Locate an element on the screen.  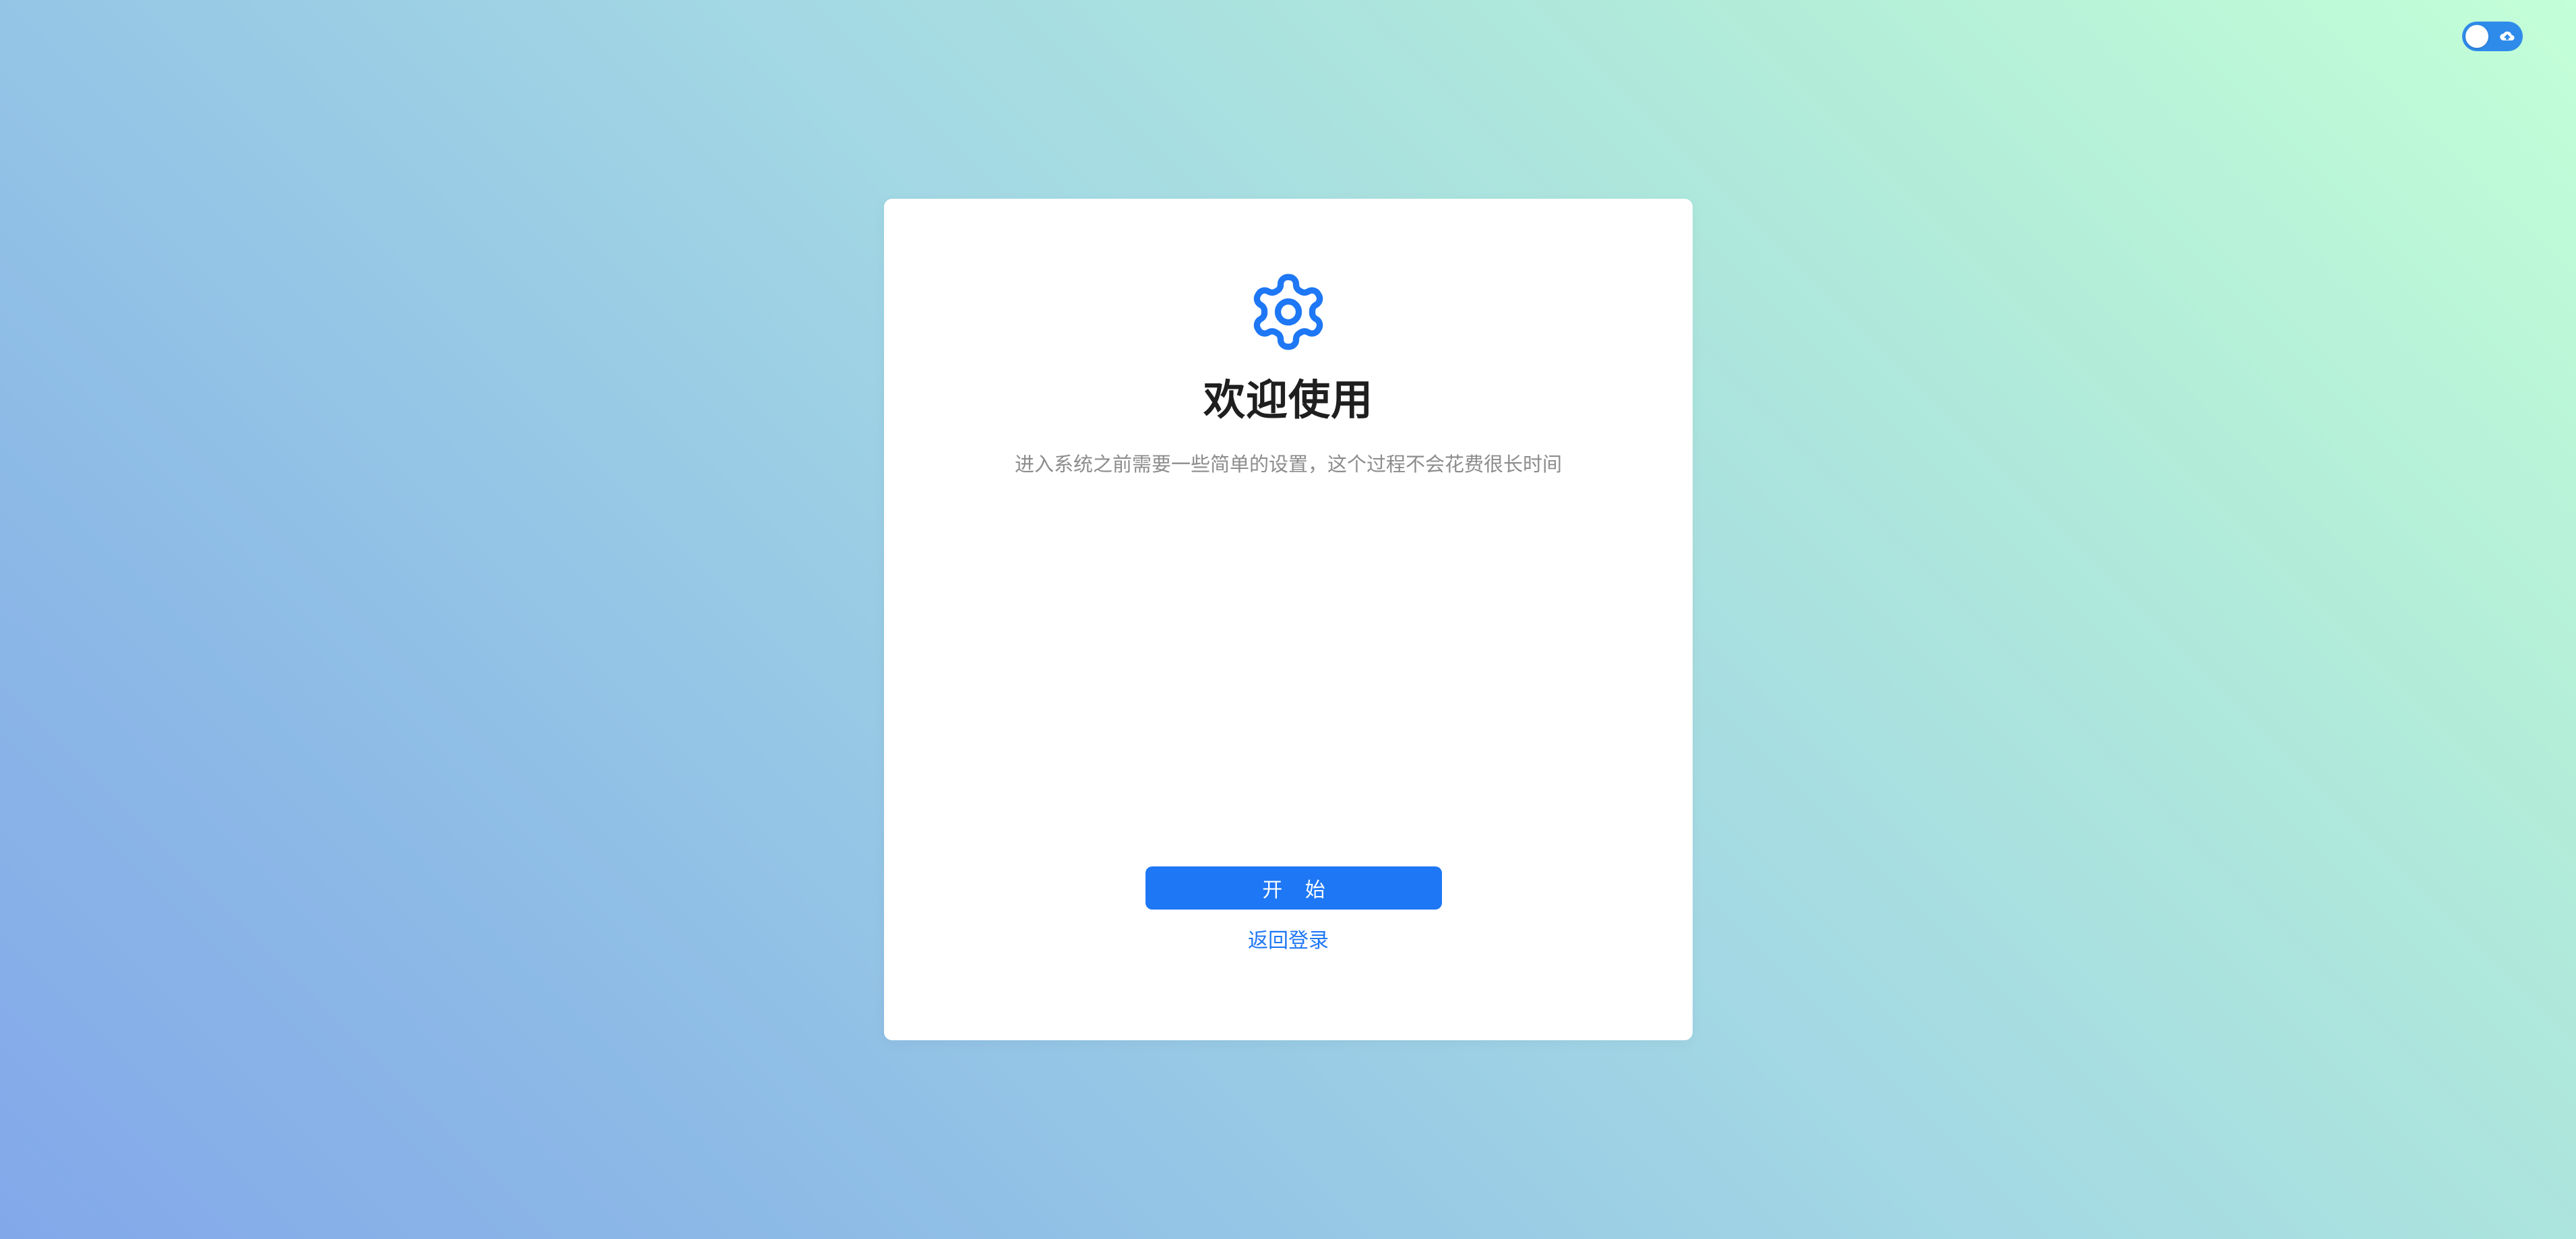
page-subtitle: 进入系统之前需要一些简单的设置，这个过程不会花费很长时间 is located at coordinates (1288, 464).